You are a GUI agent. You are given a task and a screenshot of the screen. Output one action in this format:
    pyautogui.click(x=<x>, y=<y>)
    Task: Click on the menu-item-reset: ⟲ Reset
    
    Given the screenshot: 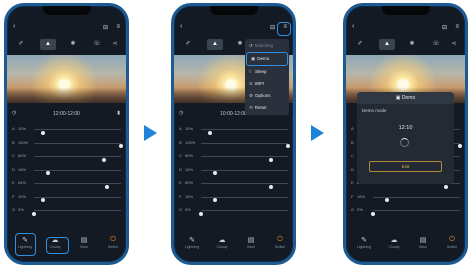 What is the action you would take?
    pyautogui.click(x=267, y=108)
    